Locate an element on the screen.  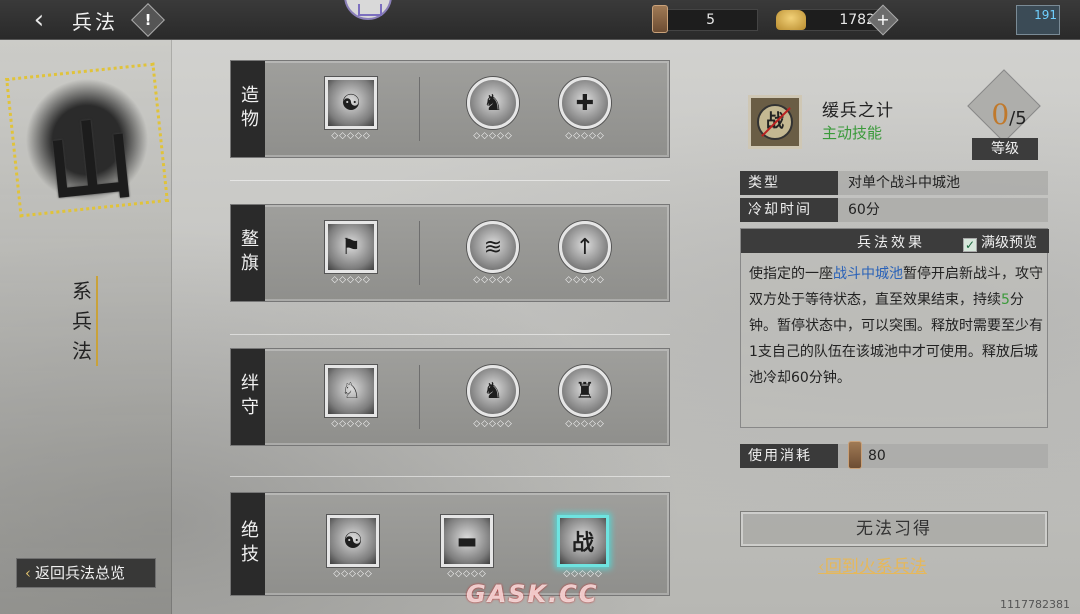
page-title: 兵法 is located at coordinates (95, 22).